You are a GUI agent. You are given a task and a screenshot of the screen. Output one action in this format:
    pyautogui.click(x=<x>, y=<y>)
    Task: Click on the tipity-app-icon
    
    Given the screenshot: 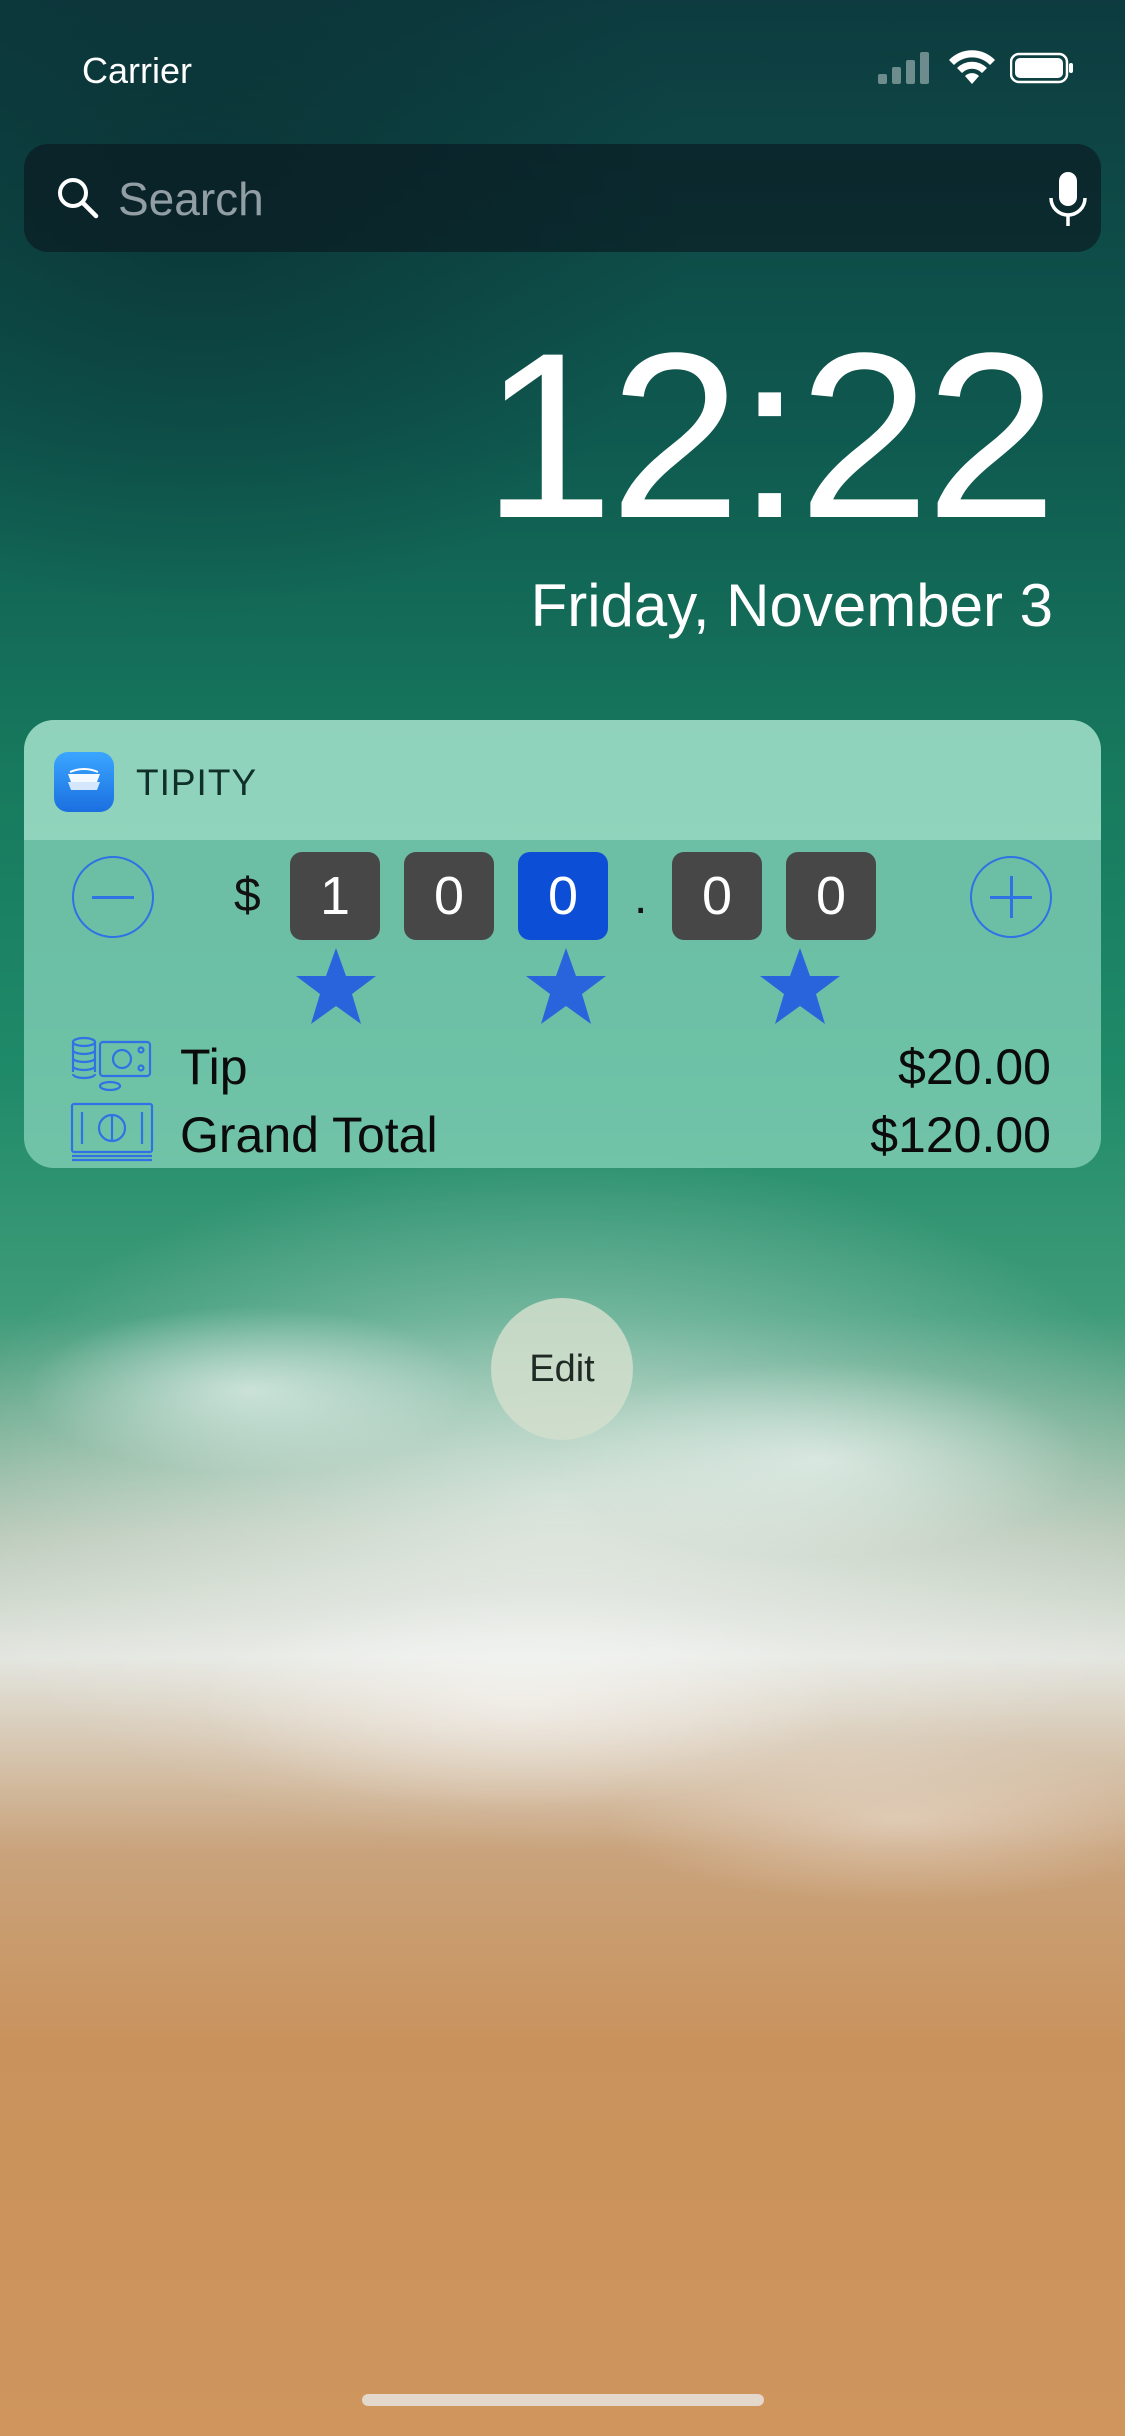 What is the action you would take?
    pyautogui.click(x=84, y=782)
    